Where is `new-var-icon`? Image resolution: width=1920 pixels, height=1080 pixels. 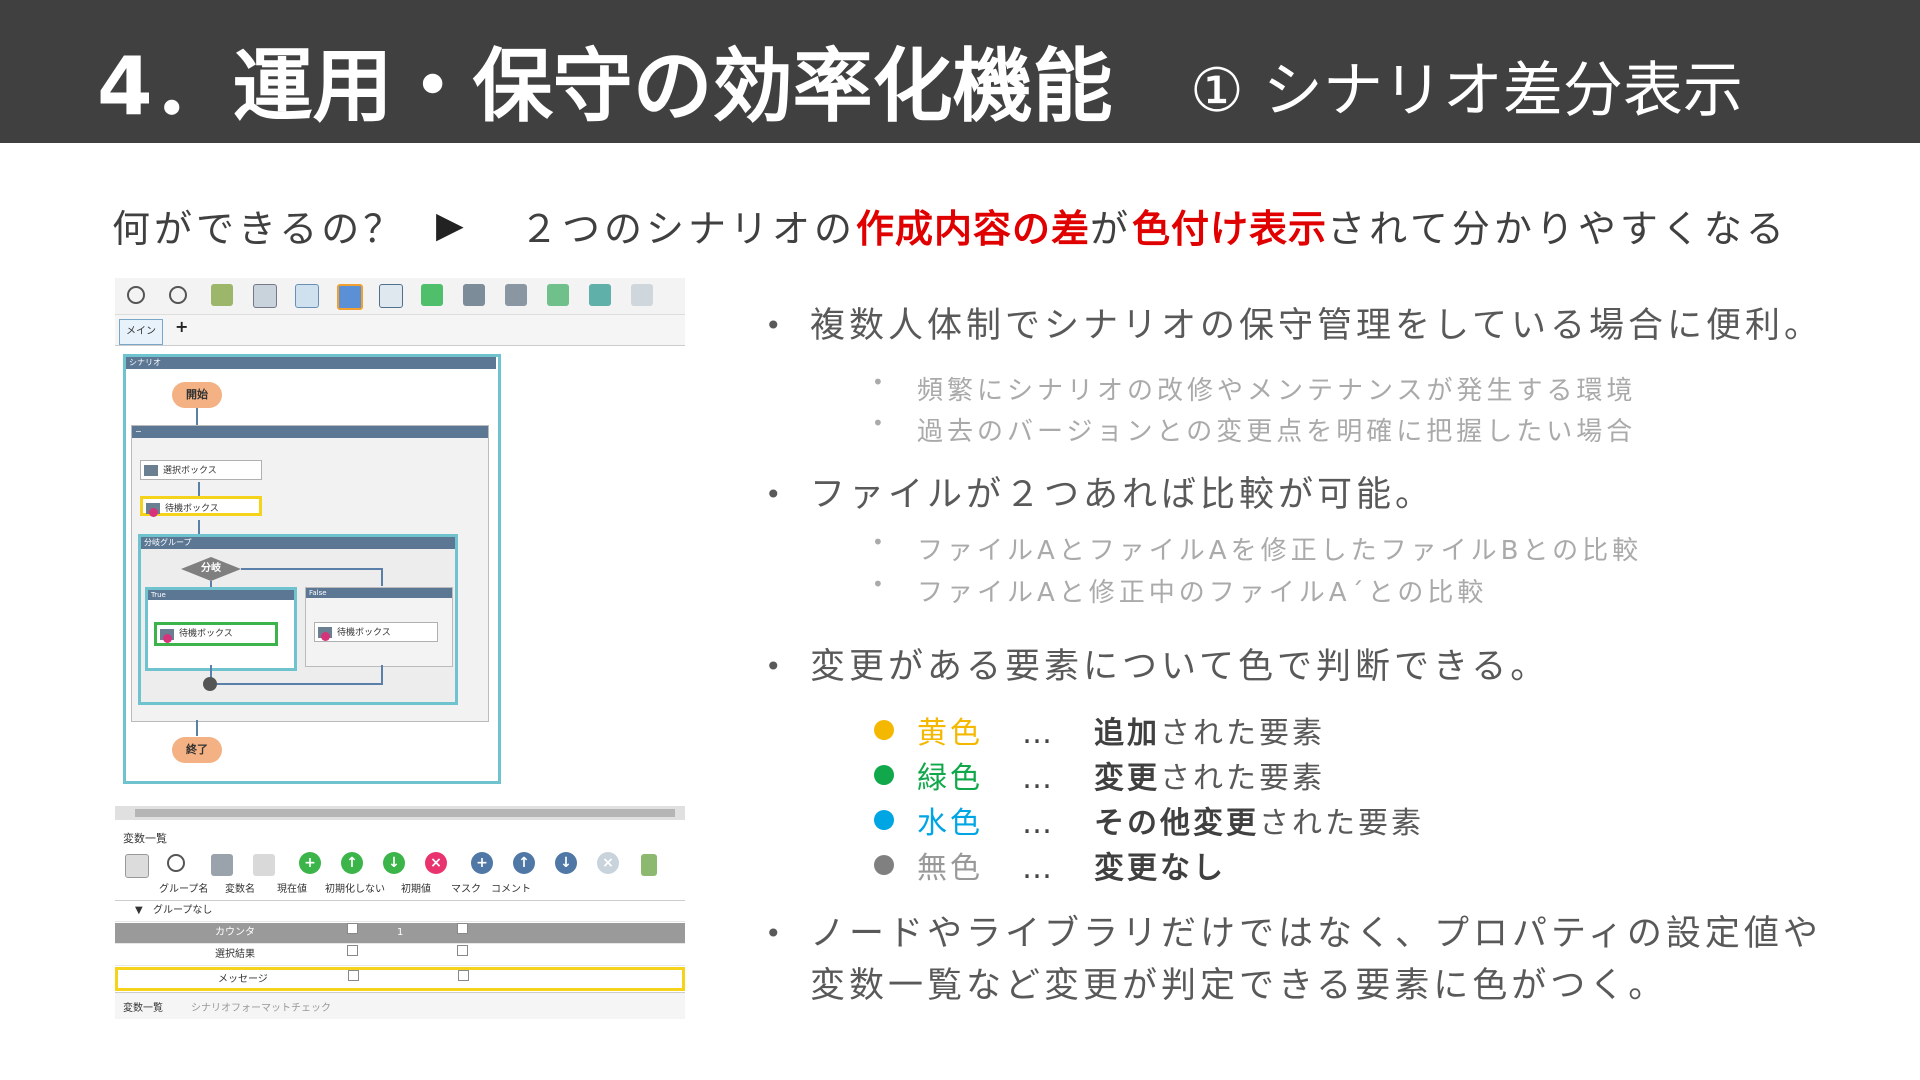 new-var-icon is located at coordinates (137, 866).